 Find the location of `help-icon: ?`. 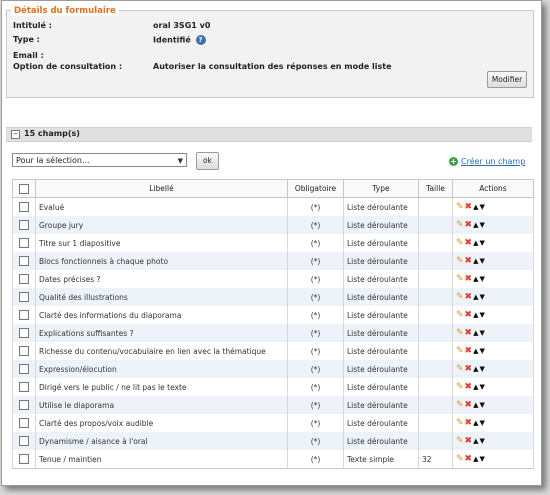

help-icon: ? is located at coordinates (200, 40).